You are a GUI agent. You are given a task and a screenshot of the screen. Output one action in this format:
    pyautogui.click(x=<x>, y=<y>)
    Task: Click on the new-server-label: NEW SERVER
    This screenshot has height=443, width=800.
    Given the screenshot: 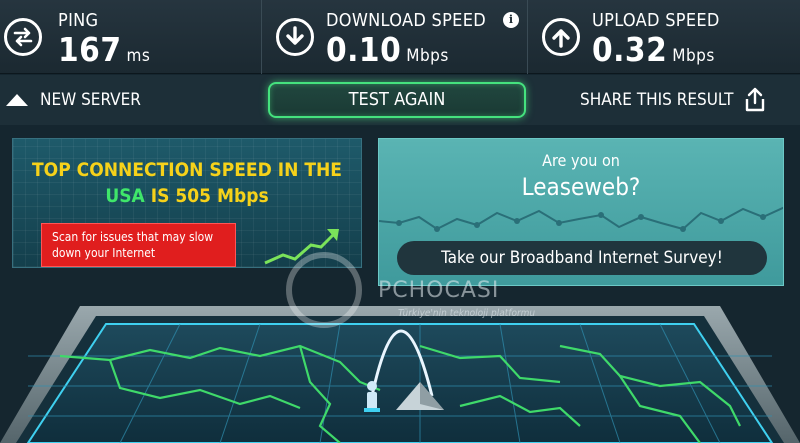 What is the action you would take?
    pyautogui.click(x=90, y=100)
    